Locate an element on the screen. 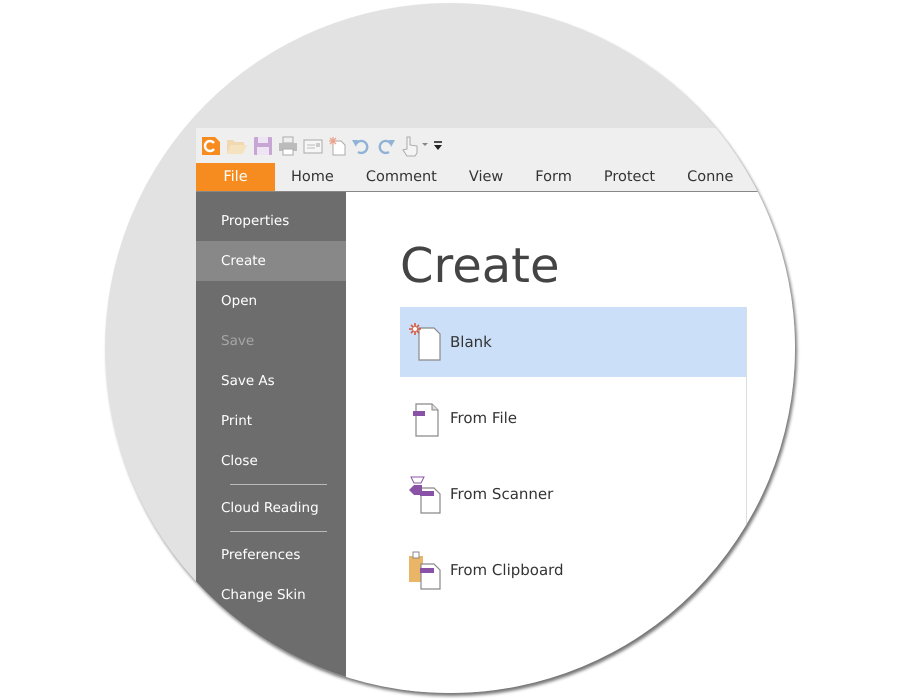  mail-icon is located at coordinates (313, 145).